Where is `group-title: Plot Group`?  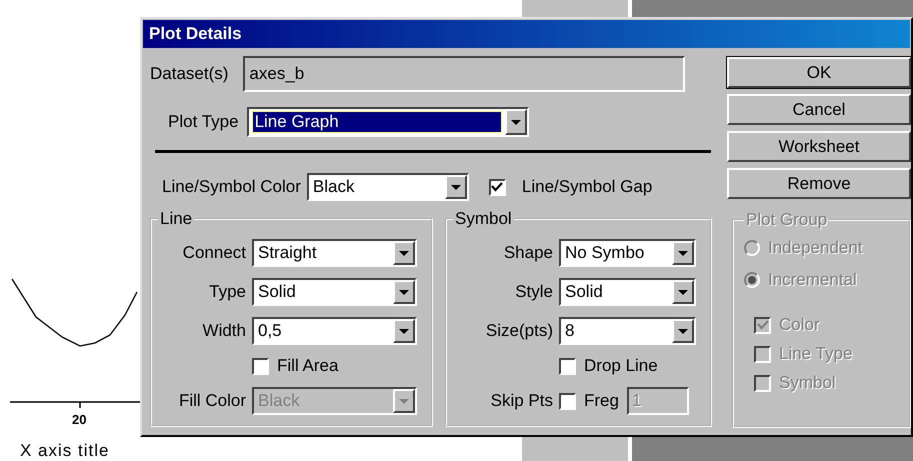
group-title: Plot Group is located at coordinates (786, 220).